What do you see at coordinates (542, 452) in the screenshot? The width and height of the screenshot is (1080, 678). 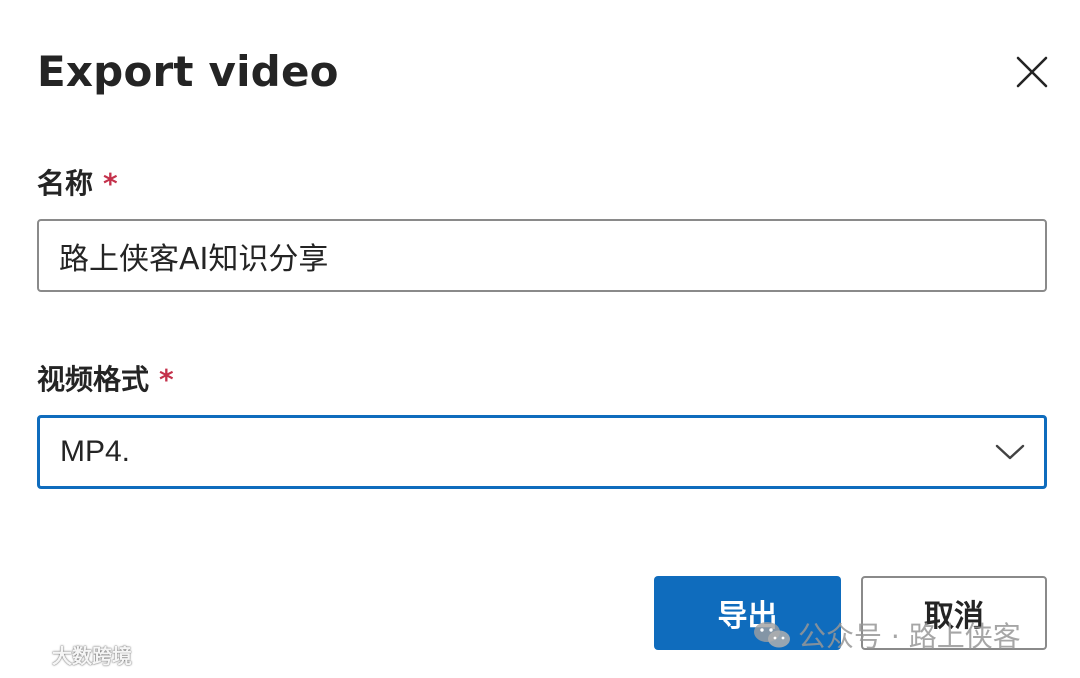 I see `video-format-select: MP4.` at bounding box center [542, 452].